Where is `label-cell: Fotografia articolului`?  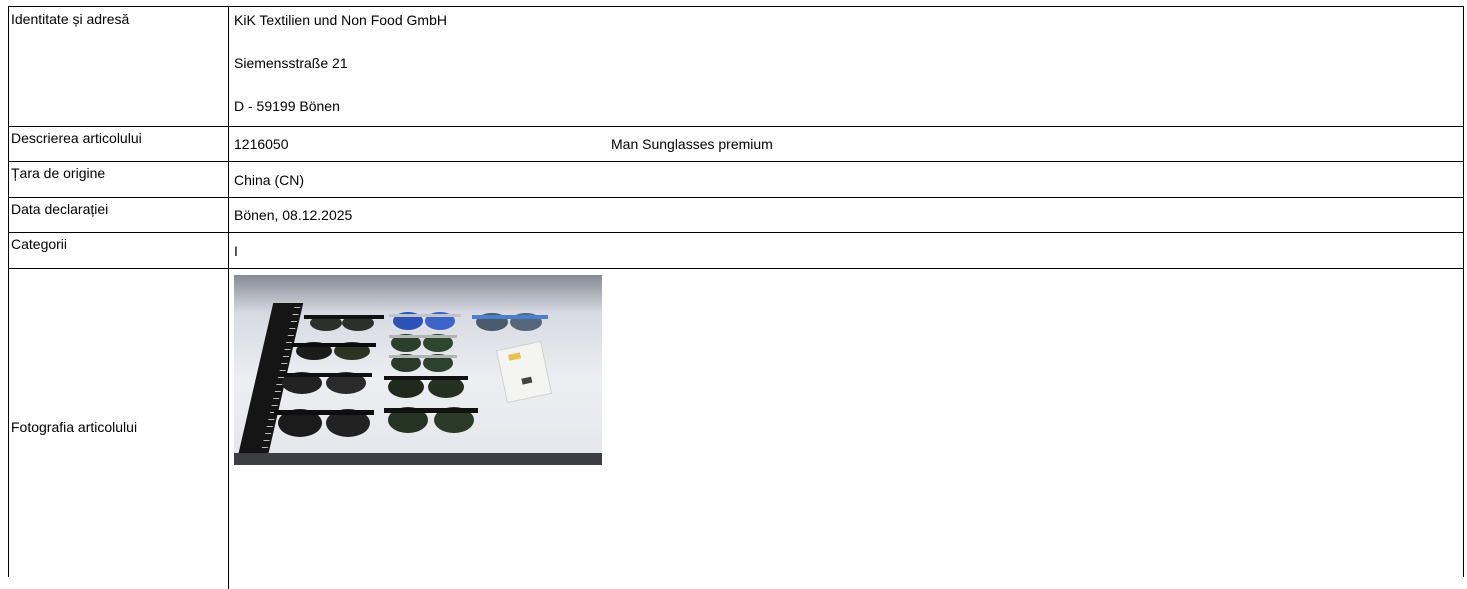
label-cell: Fotografia articolului is located at coordinates (119, 429).